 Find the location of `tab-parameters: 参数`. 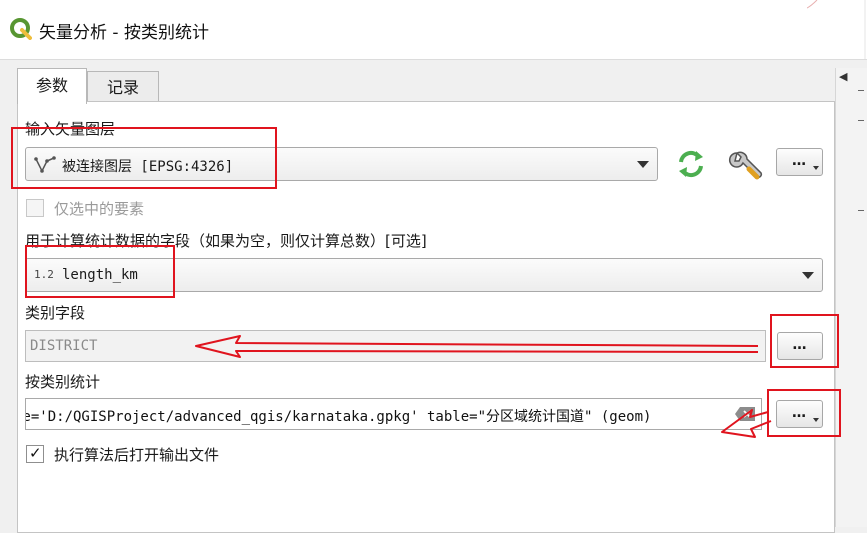

tab-parameters: 参数 is located at coordinates (52, 86).